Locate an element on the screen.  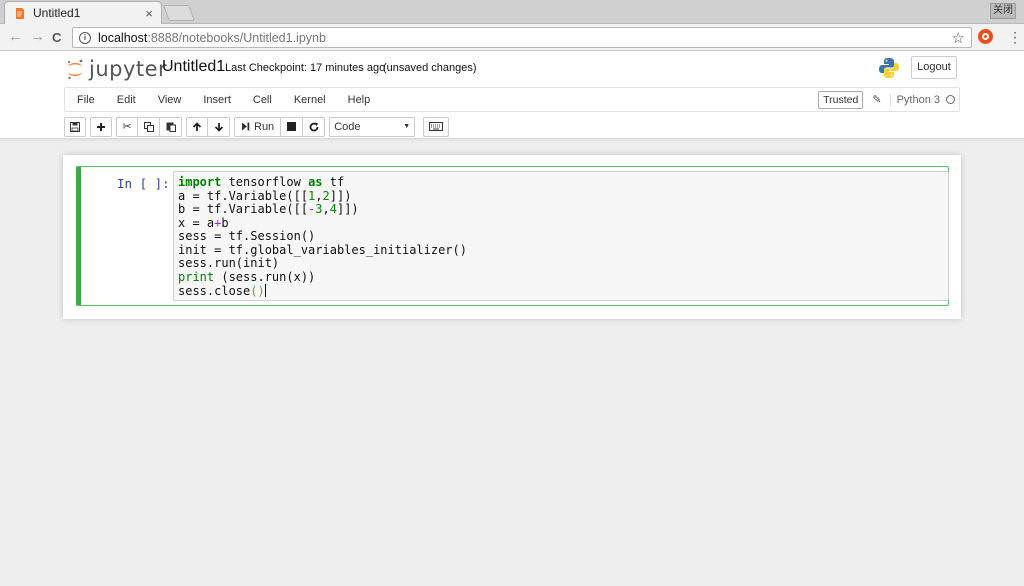
reload-icon: C is located at coordinates (56, 38).